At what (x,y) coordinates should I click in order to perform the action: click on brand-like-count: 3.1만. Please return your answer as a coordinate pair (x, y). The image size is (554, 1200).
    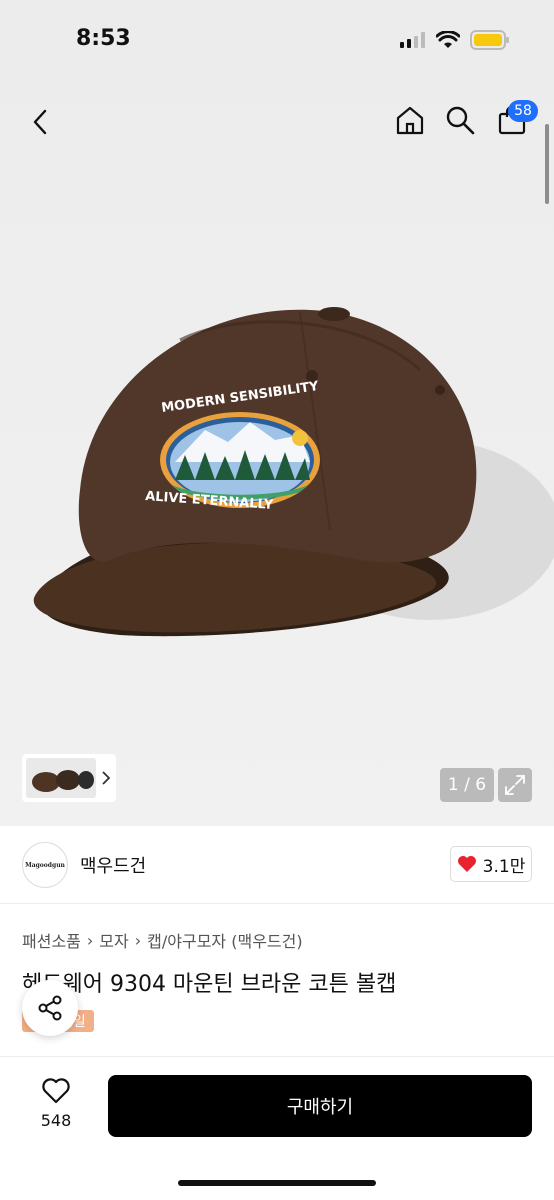
    Looking at the image, I should click on (504, 866).